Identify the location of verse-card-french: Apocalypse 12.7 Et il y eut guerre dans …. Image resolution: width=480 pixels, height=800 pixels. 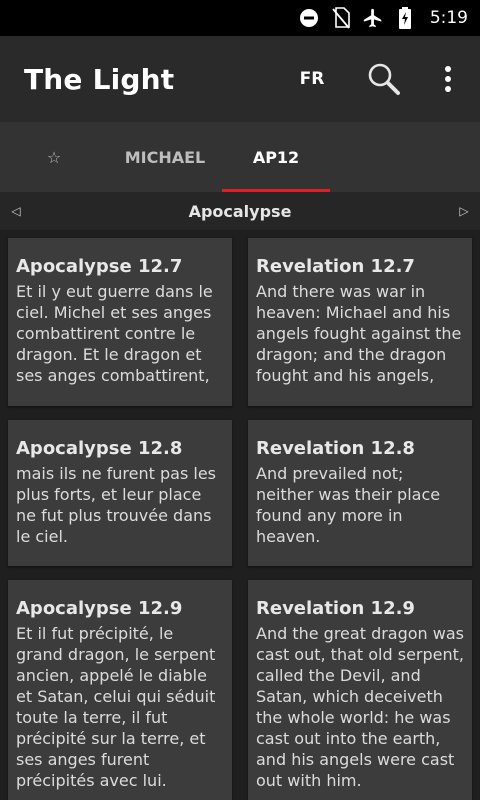
(120, 322).